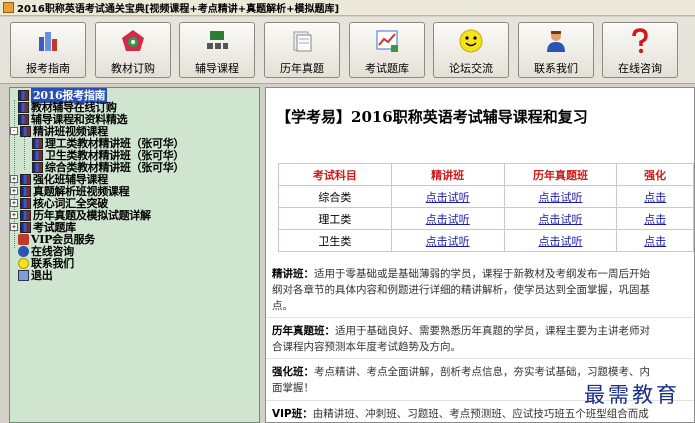 The image size is (695, 423). I want to click on table-row: 理工类 点击试听 点击试听 点击, so click(486, 218).